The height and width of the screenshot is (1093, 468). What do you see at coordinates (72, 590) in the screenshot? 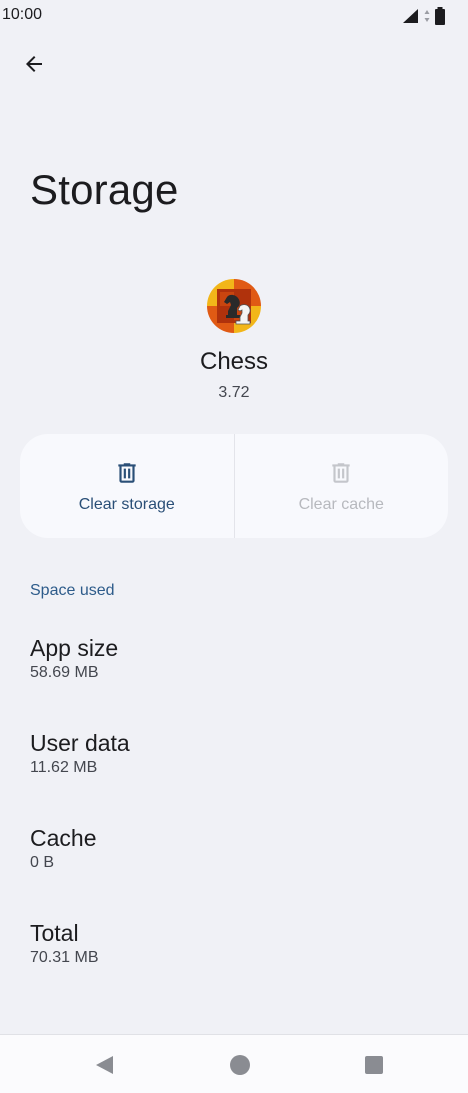
I see `space-used-header: Space used` at bounding box center [72, 590].